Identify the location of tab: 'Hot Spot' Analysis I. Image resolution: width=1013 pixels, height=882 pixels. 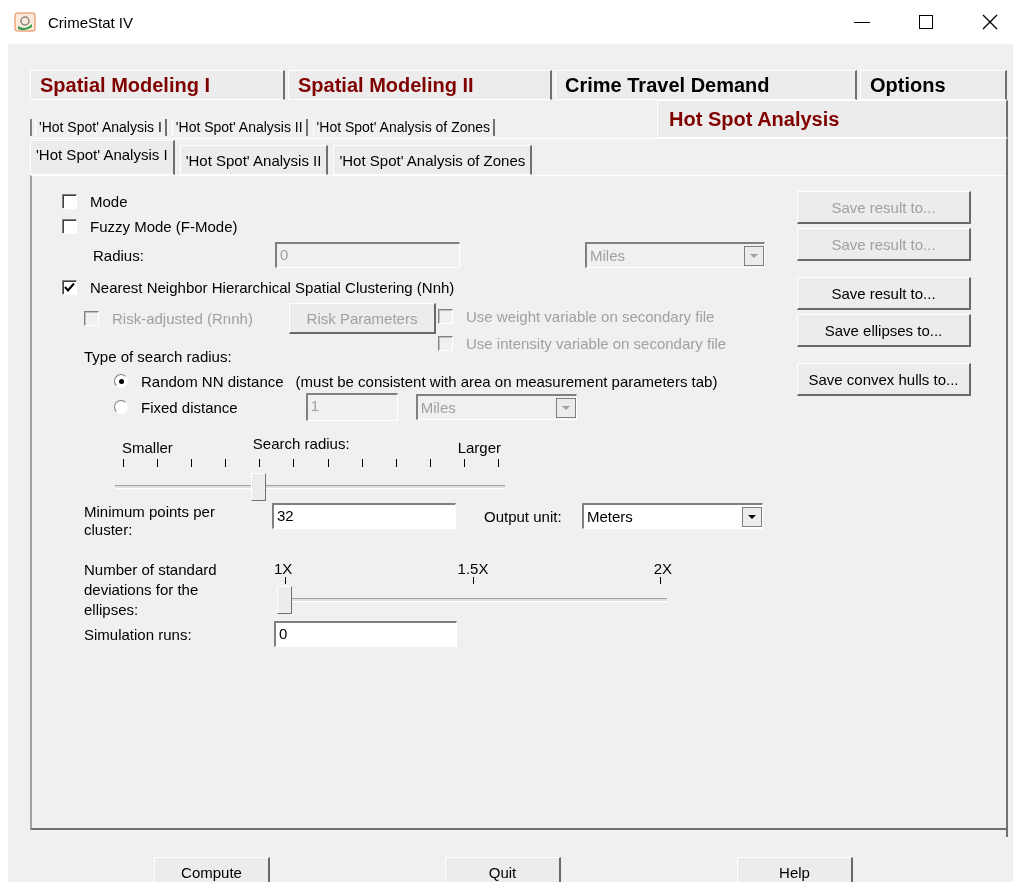
(102, 157).